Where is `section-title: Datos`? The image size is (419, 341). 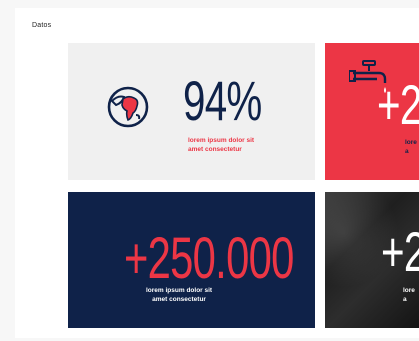
section-title: Datos is located at coordinates (42, 25).